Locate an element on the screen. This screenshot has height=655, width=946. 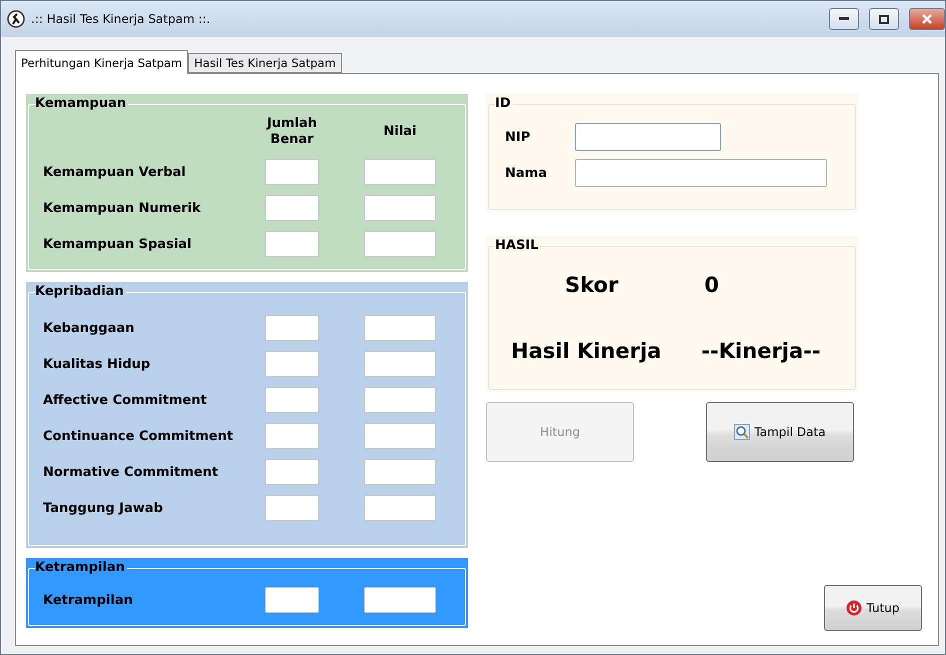
row-label: Kemampuan Verbal is located at coordinates (114, 172).